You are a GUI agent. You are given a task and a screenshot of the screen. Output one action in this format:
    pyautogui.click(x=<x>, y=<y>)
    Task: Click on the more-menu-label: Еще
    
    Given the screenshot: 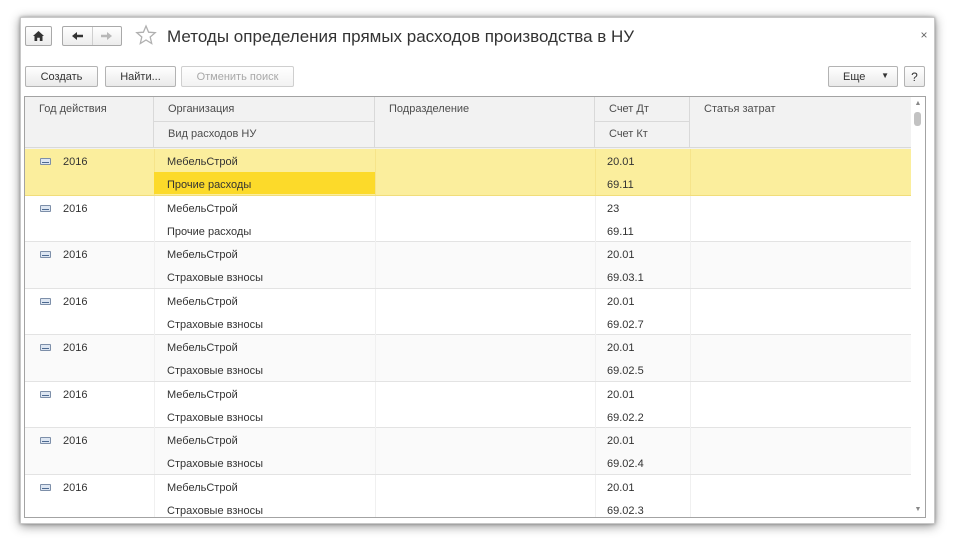 What is the action you would take?
    pyautogui.click(x=854, y=76)
    